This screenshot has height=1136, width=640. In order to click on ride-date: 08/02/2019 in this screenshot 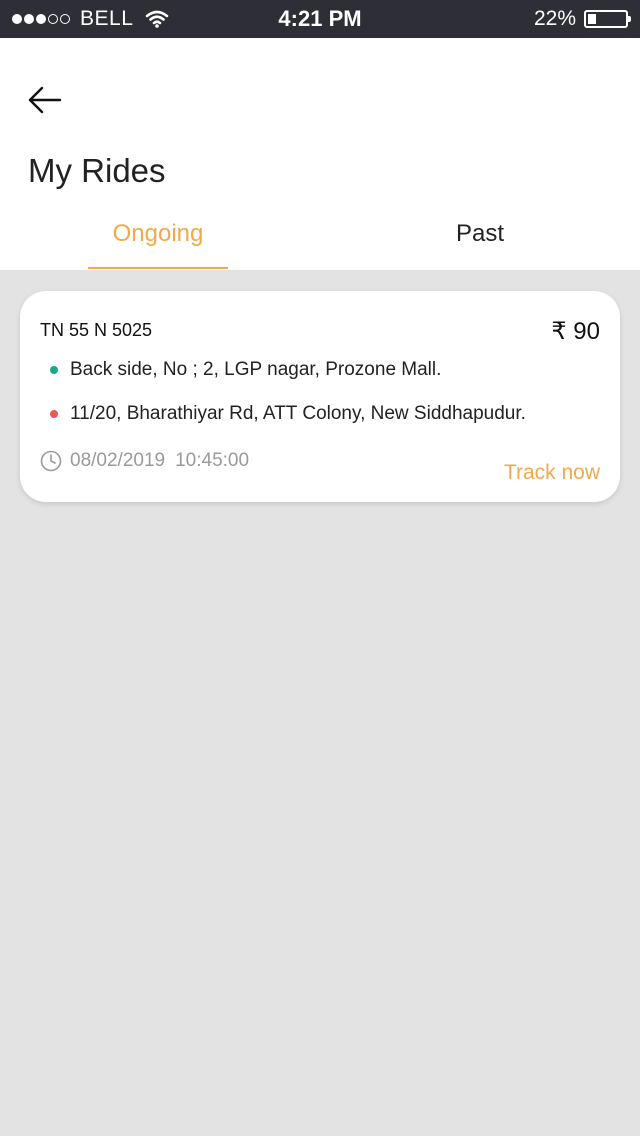, I will do `click(118, 460)`.